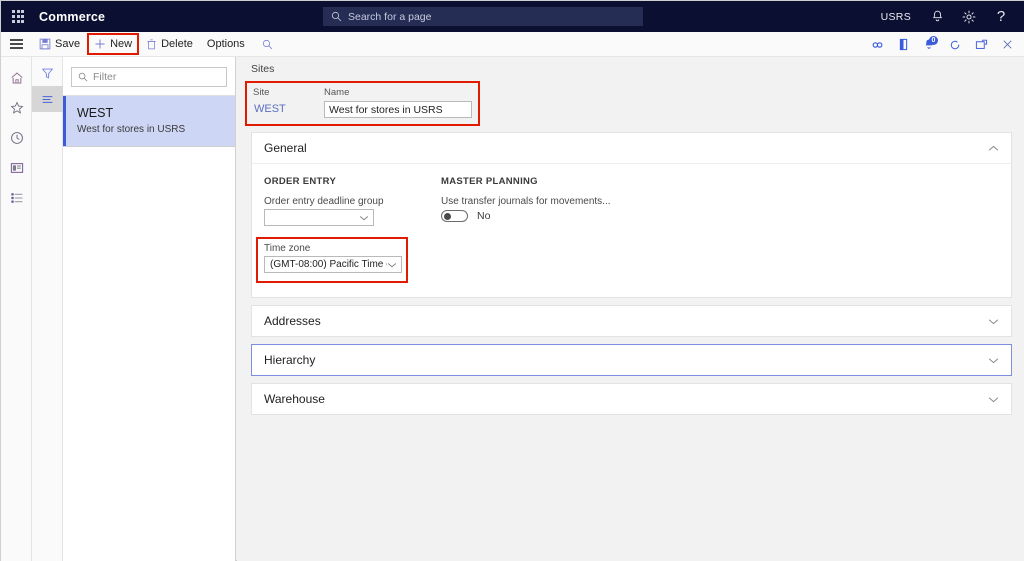 Image resolution: width=1024 pixels, height=561 pixels. I want to click on notifications-icon: 0, so click(929, 45).